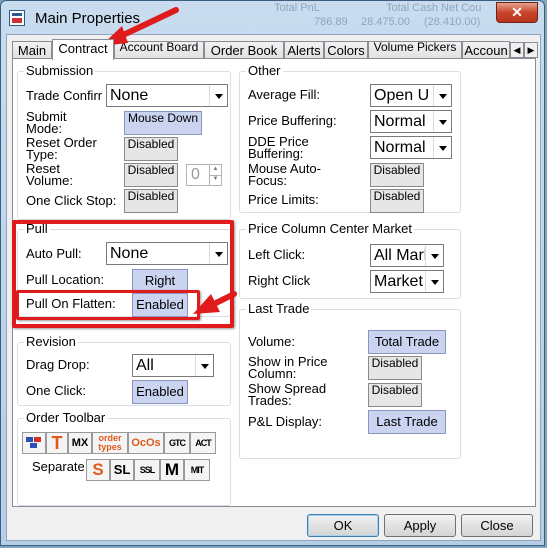 This screenshot has width=547, height=548. What do you see at coordinates (215, 302) in the screenshot?
I see `arrow-to-pull-on-flatten` at bounding box center [215, 302].